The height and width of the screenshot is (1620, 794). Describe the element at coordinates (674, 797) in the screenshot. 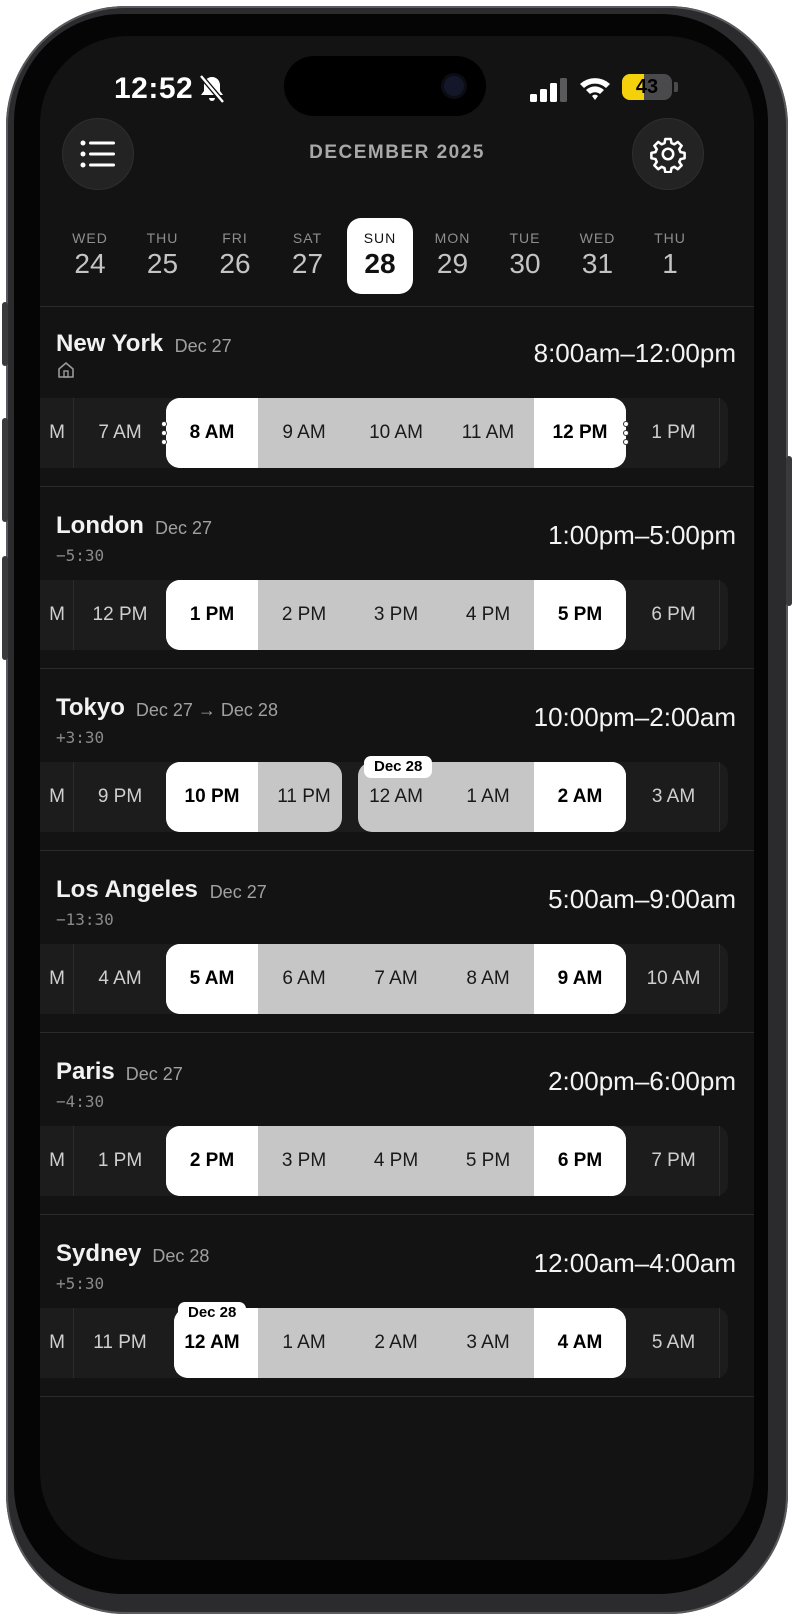

I see `hour-cell: 3 AM` at that location.